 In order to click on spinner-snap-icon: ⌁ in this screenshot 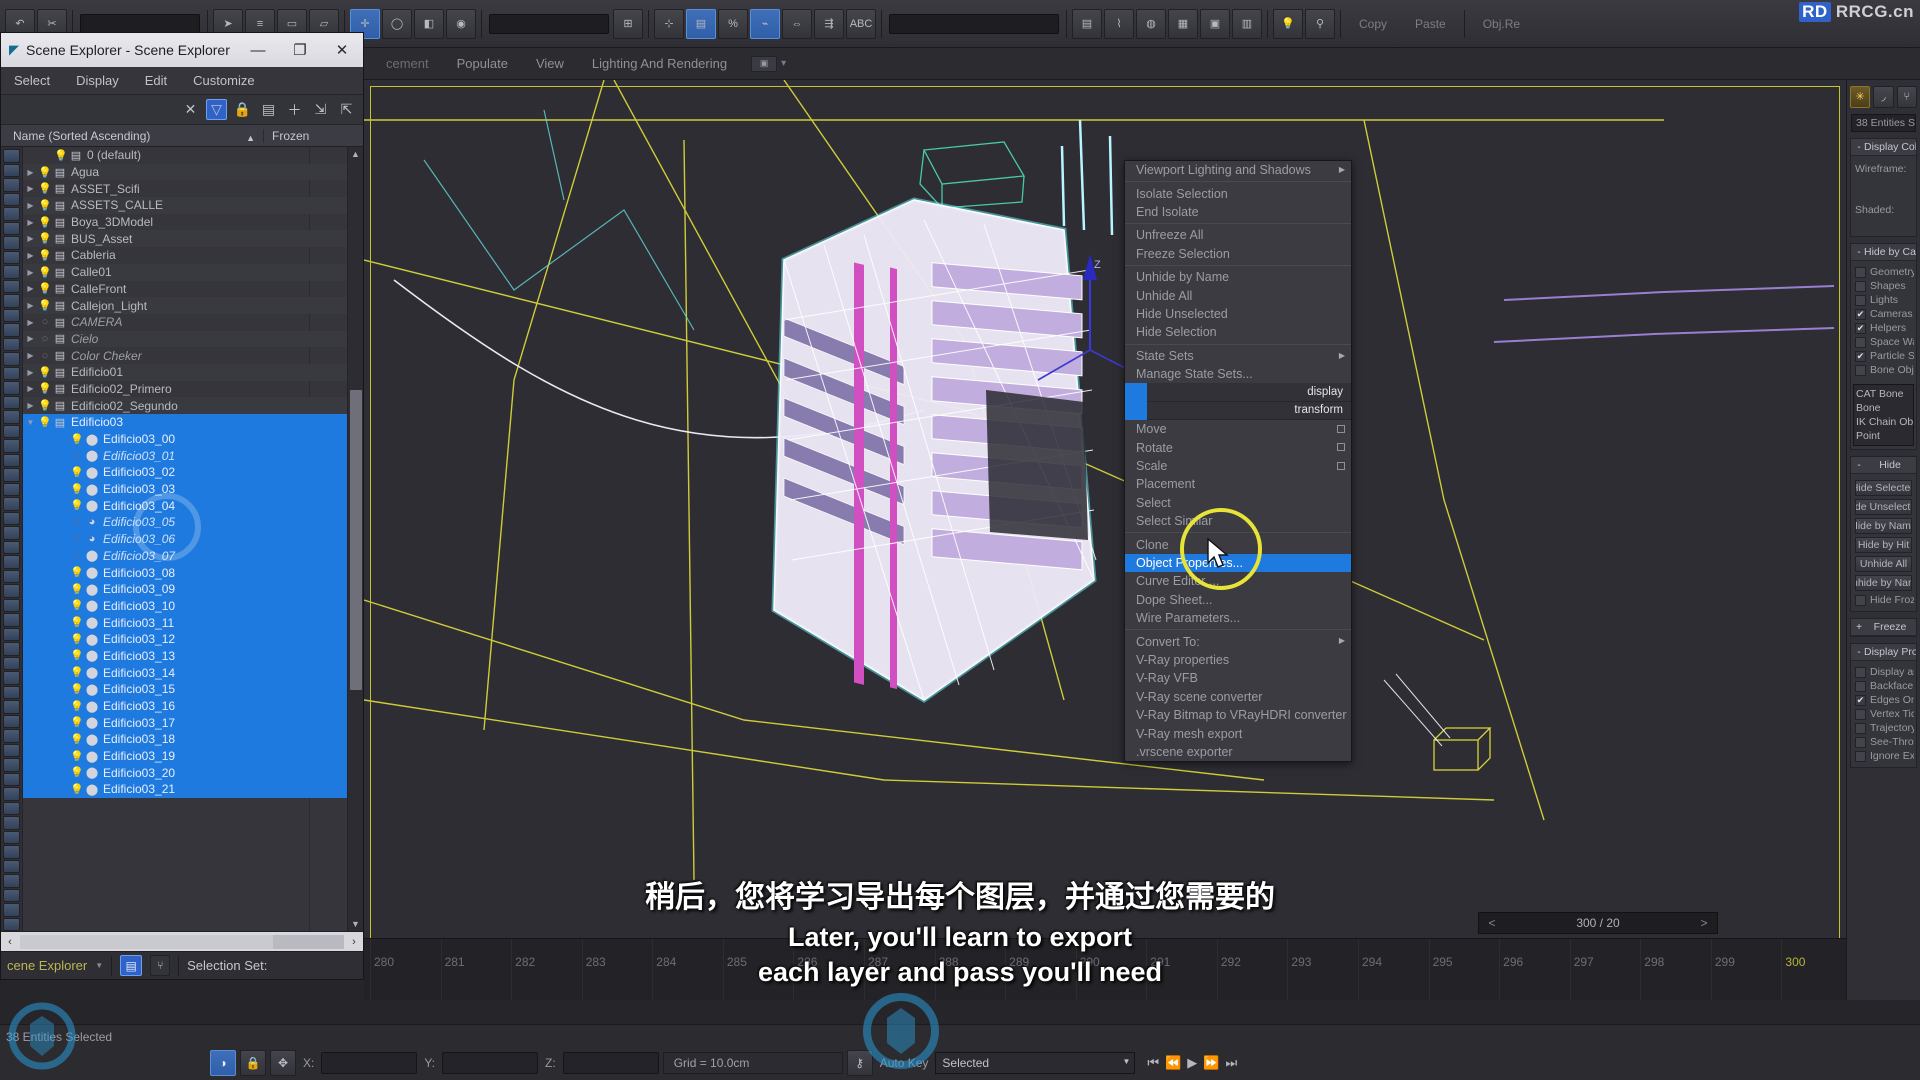, I will do `click(765, 23)`.